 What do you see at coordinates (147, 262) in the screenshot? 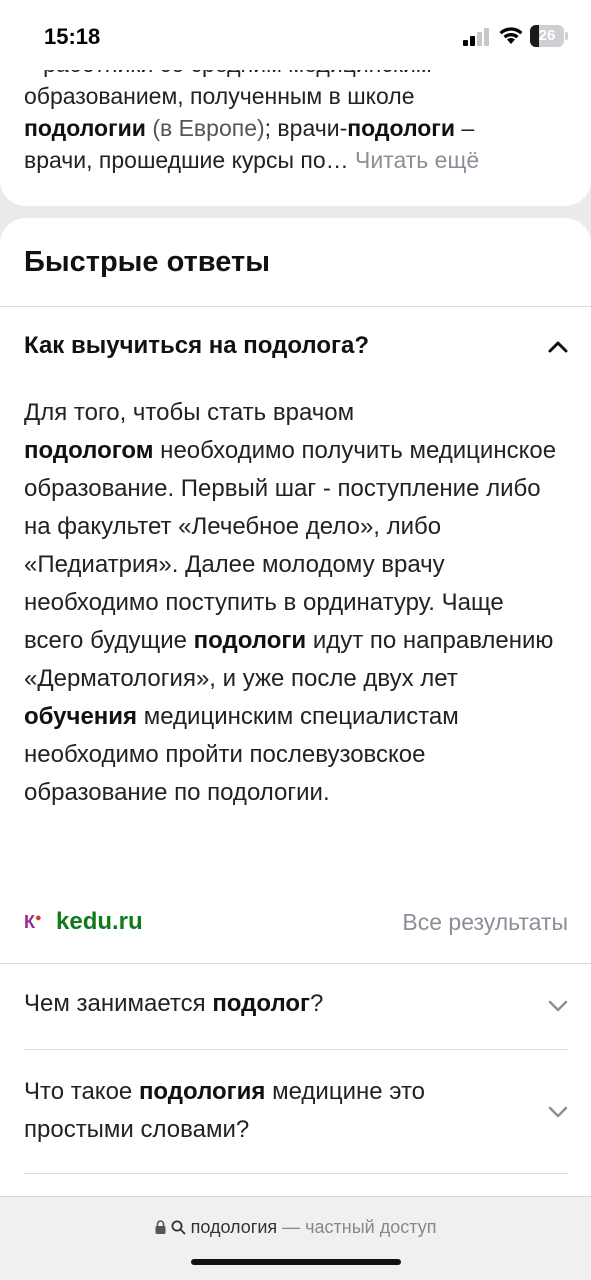
I see `section-title: Быстрые ответы` at bounding box center [147, 262].